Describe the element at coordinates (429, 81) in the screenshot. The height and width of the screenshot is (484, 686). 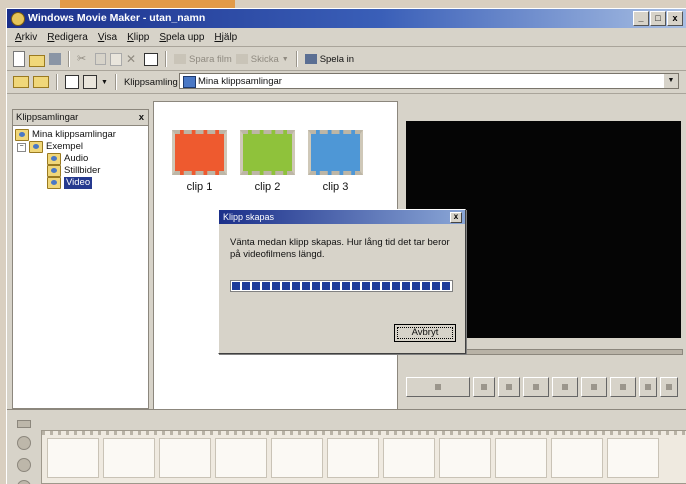
I see `collection-select: Mina klippsamlingar ▼` at that location.